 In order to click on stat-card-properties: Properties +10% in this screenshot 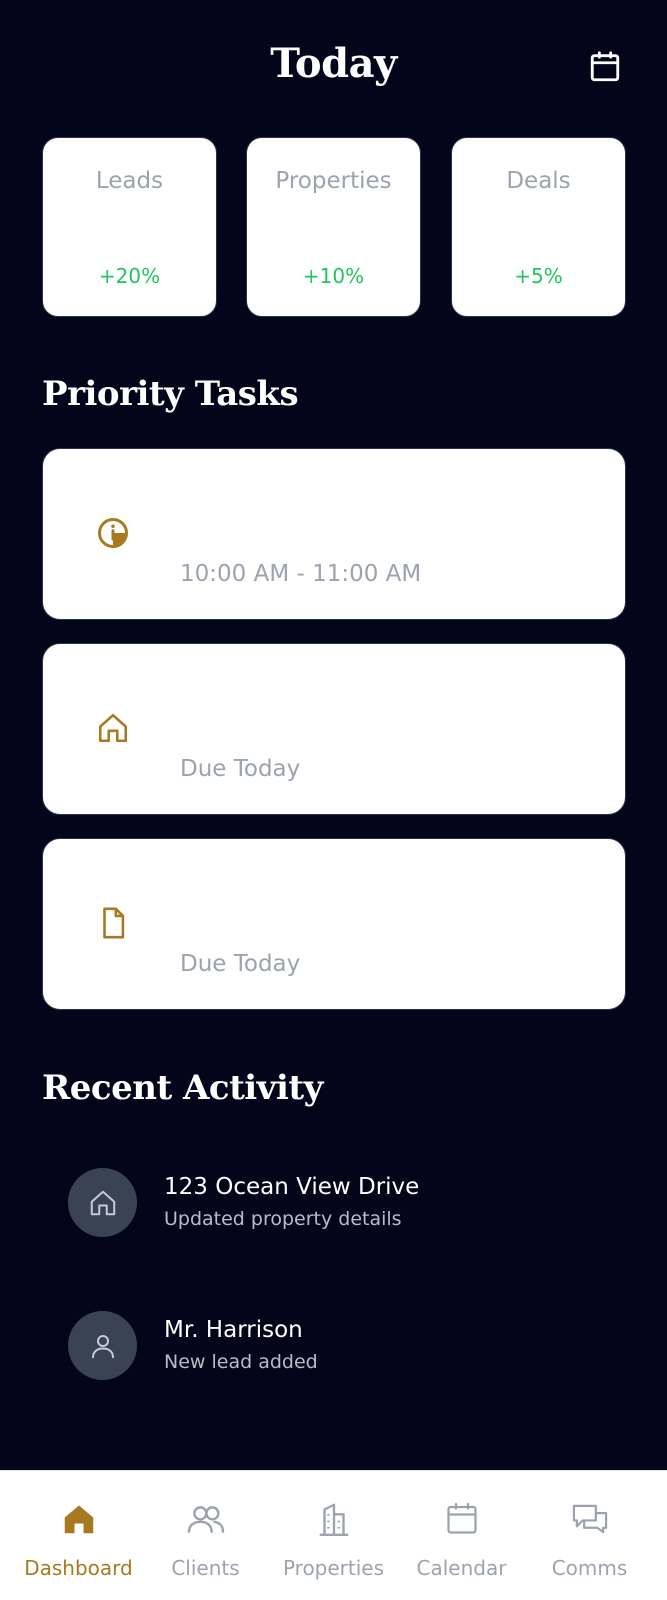, I will do `click(333, 227)`.